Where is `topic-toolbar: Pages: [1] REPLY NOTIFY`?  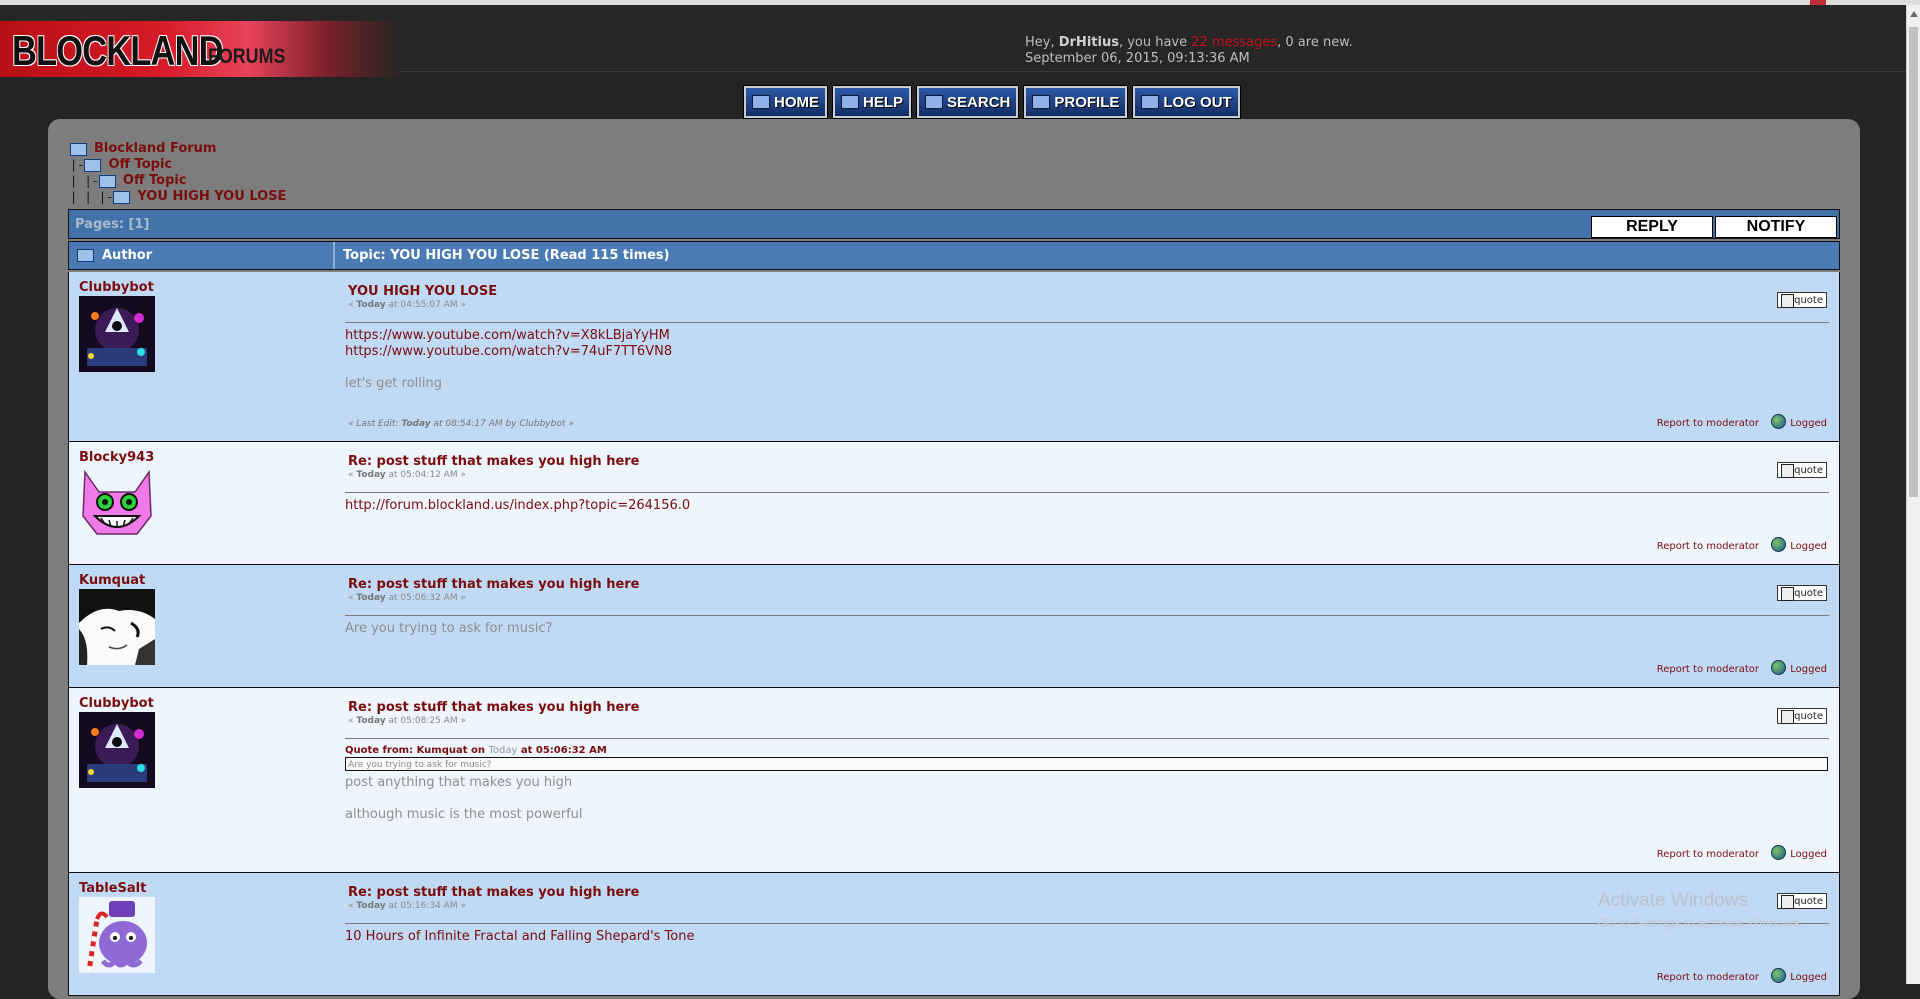
topic-toolbar: Pages: [1] REPLY NOTIFY is located at coordinates (954, 224).